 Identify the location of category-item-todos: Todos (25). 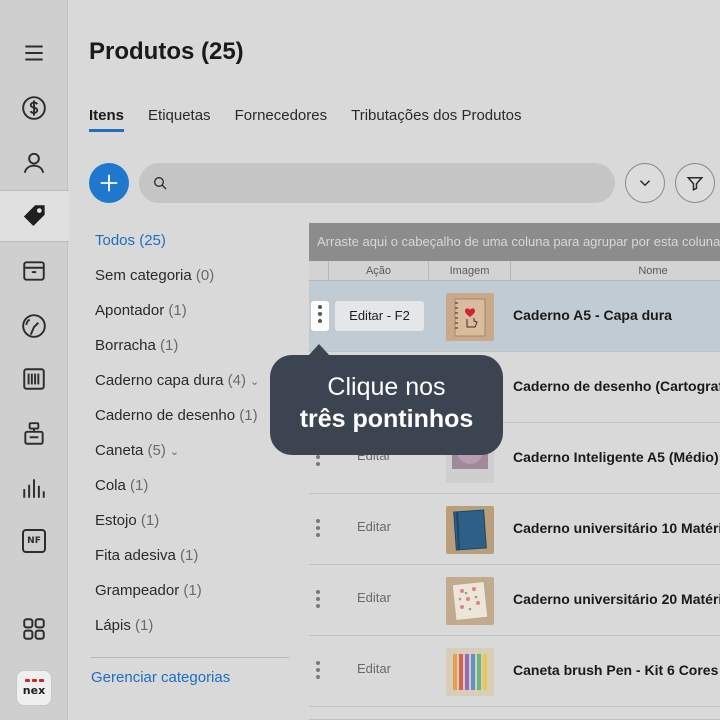
(192, 247).